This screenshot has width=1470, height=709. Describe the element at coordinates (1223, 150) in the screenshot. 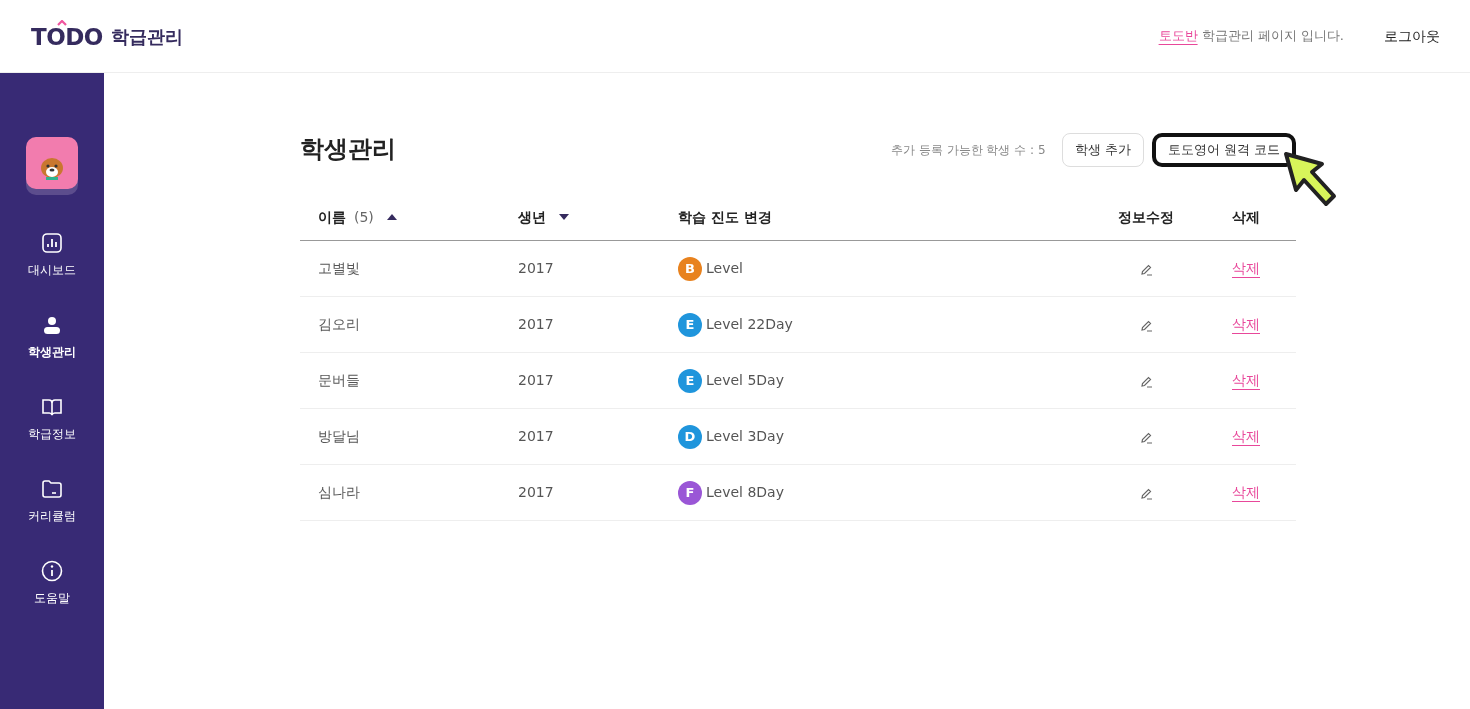

I see `action-button: 토도영어 원격 코드` at that location.